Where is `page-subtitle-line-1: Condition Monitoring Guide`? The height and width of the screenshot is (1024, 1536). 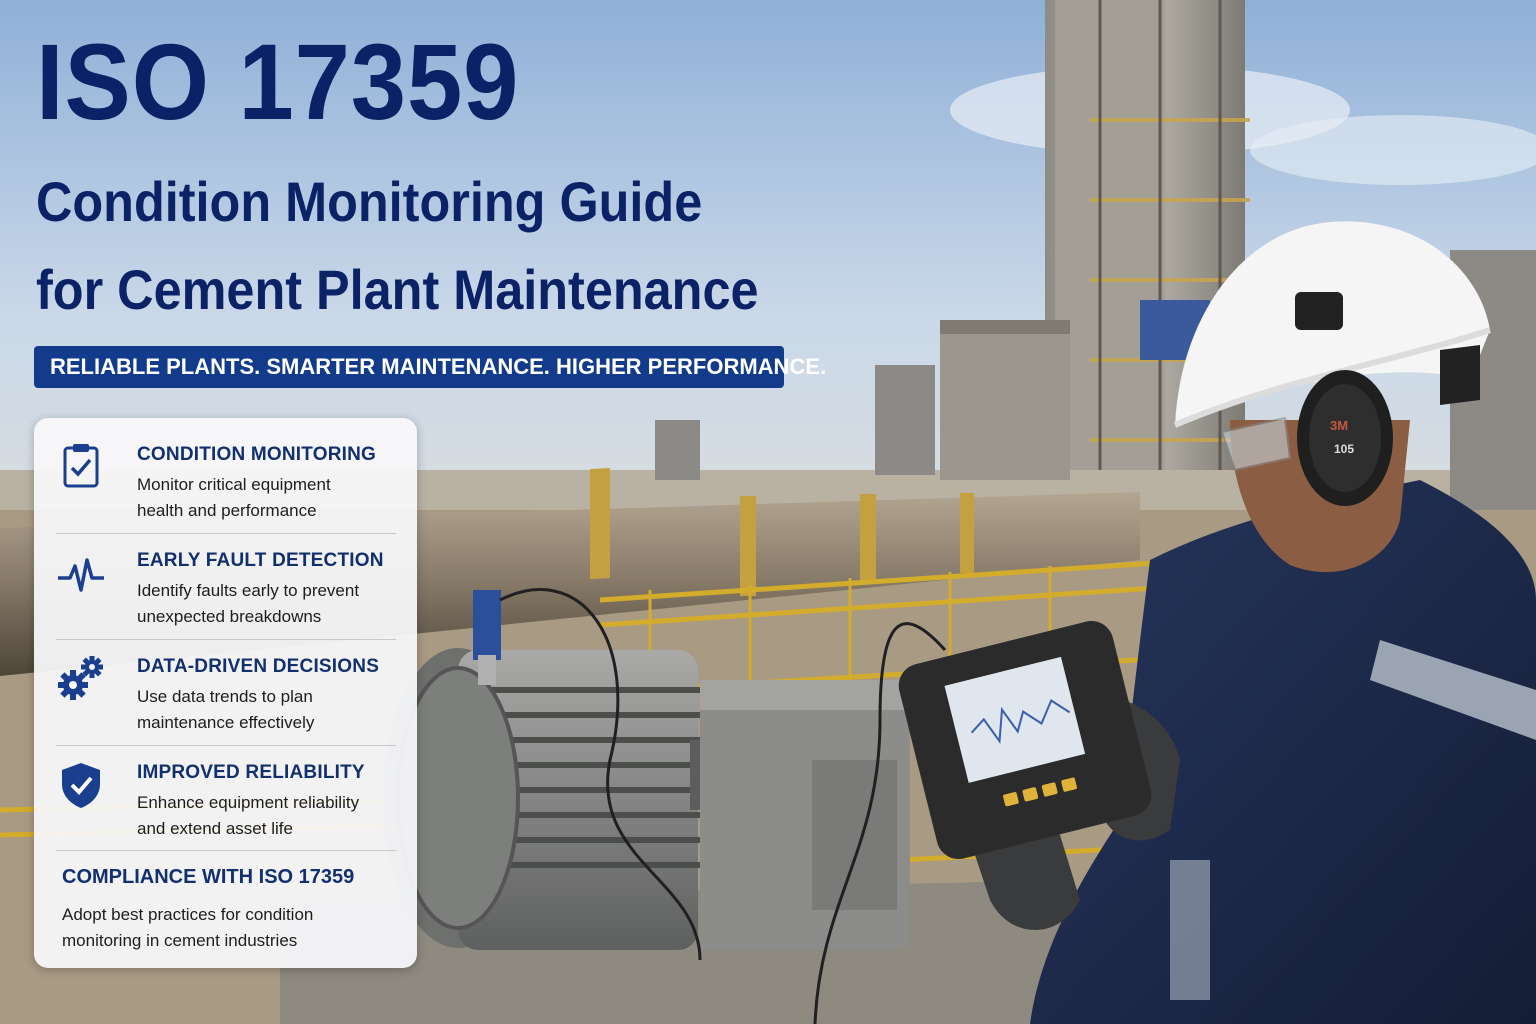
page-subtitle-line-1: Condition Monitoring Guide is located at coordinates (369, 201).